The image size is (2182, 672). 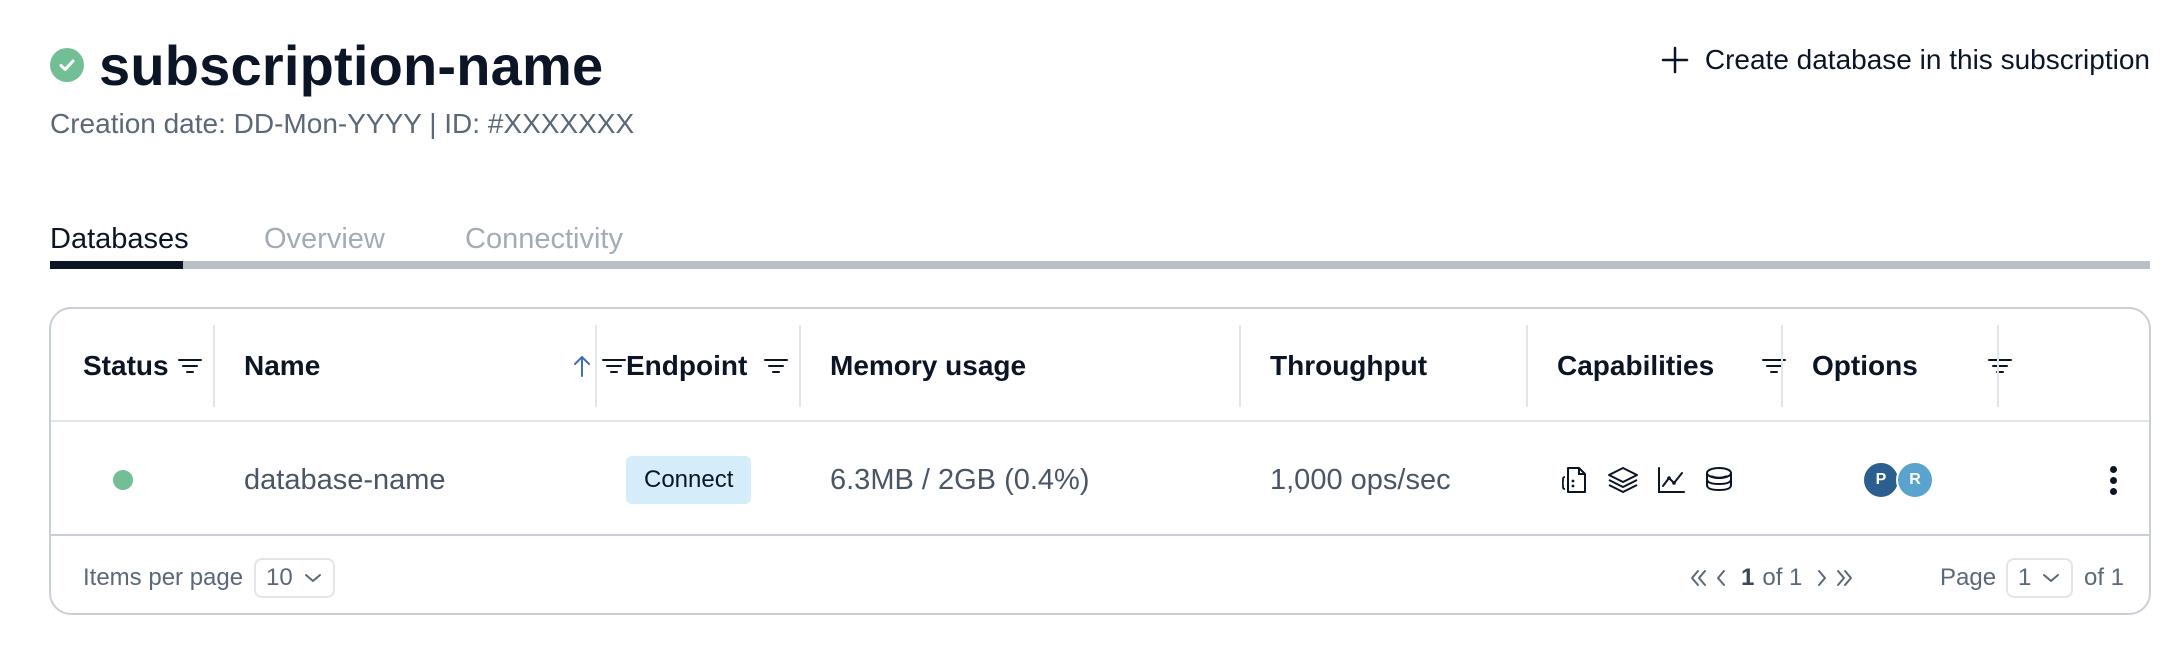 I want to click on table-footer: Items per page 10 1 of 1 Page 1 of 1, so click(x=1100, y=575).